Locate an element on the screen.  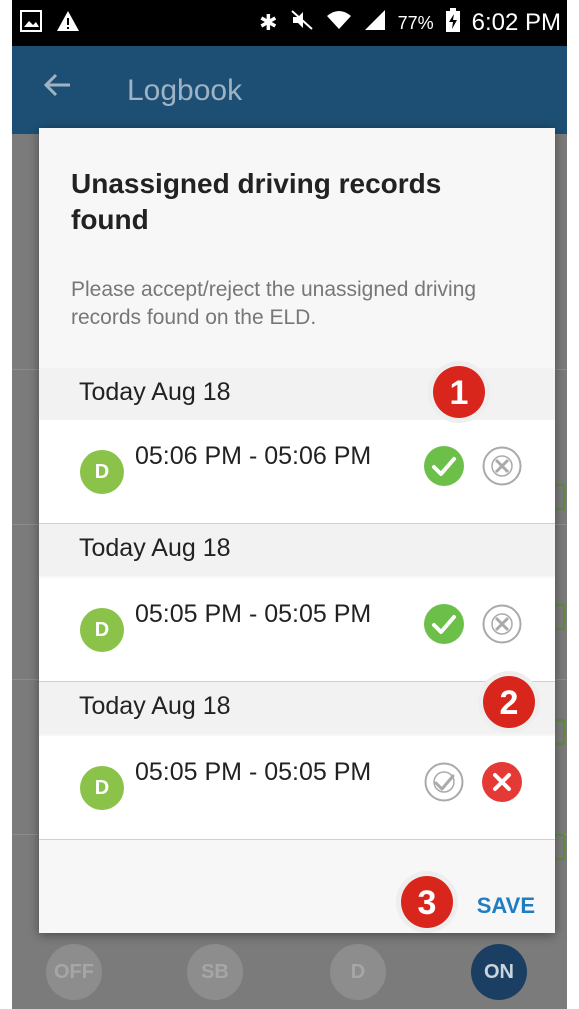
wifi-icon is located at coordinates (339, 23).